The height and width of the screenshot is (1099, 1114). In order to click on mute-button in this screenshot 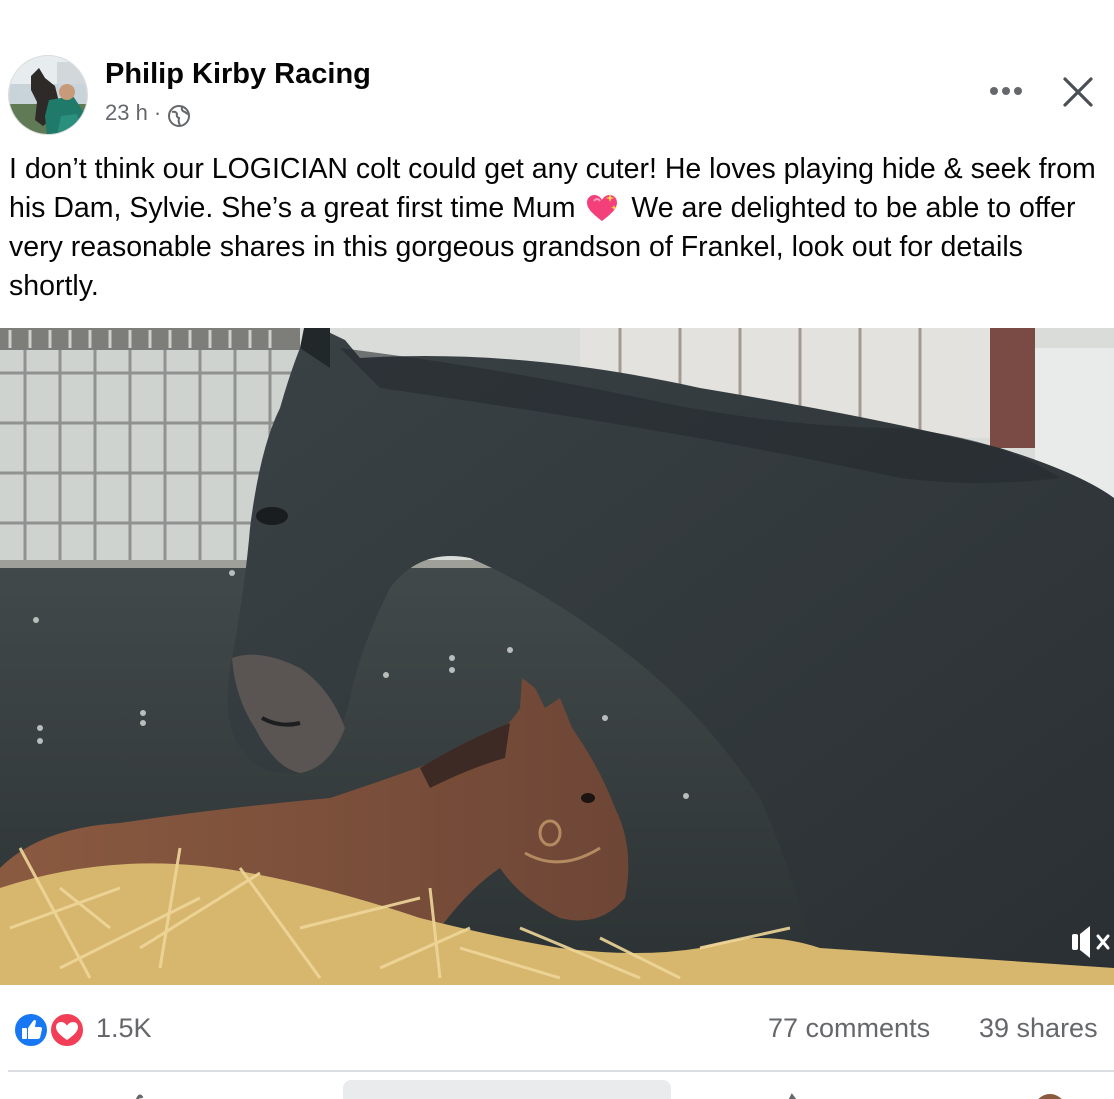, I will do `click(1090, 942)`.